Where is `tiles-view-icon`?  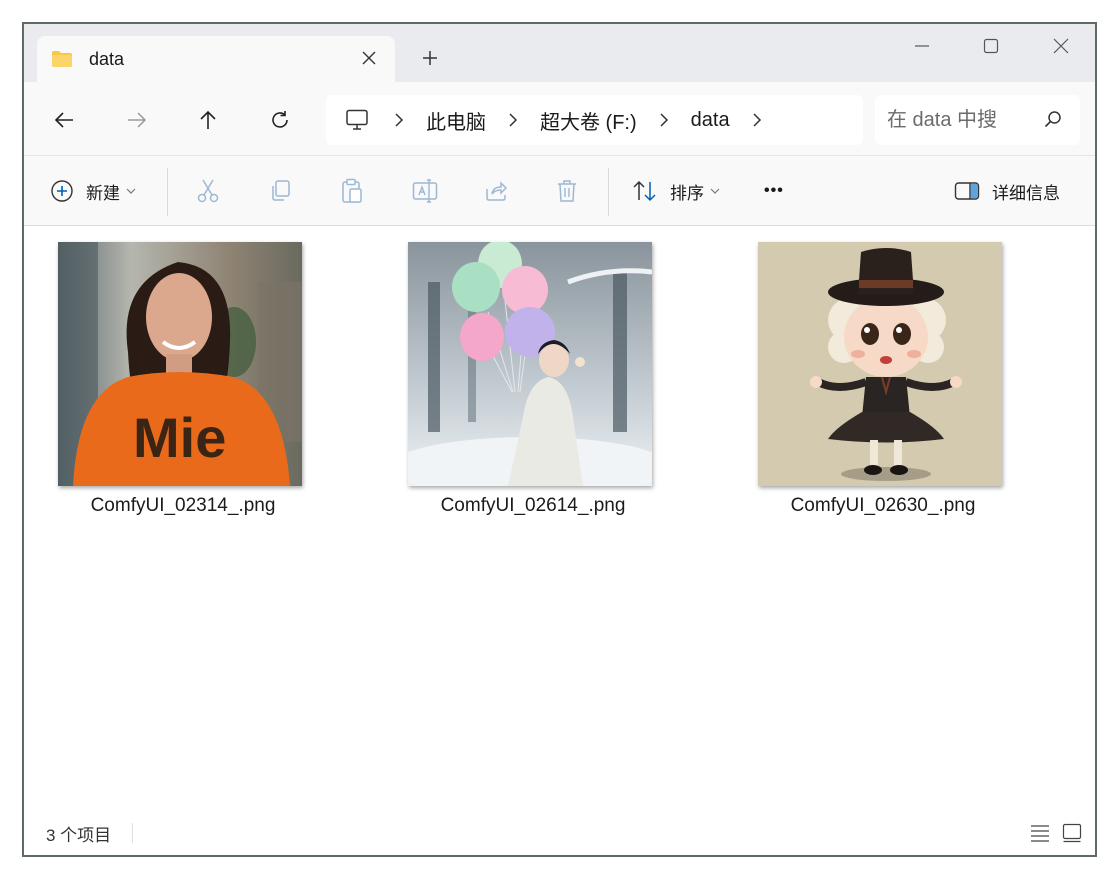
tiles-view-icon is located at coordinates (1072, 833).